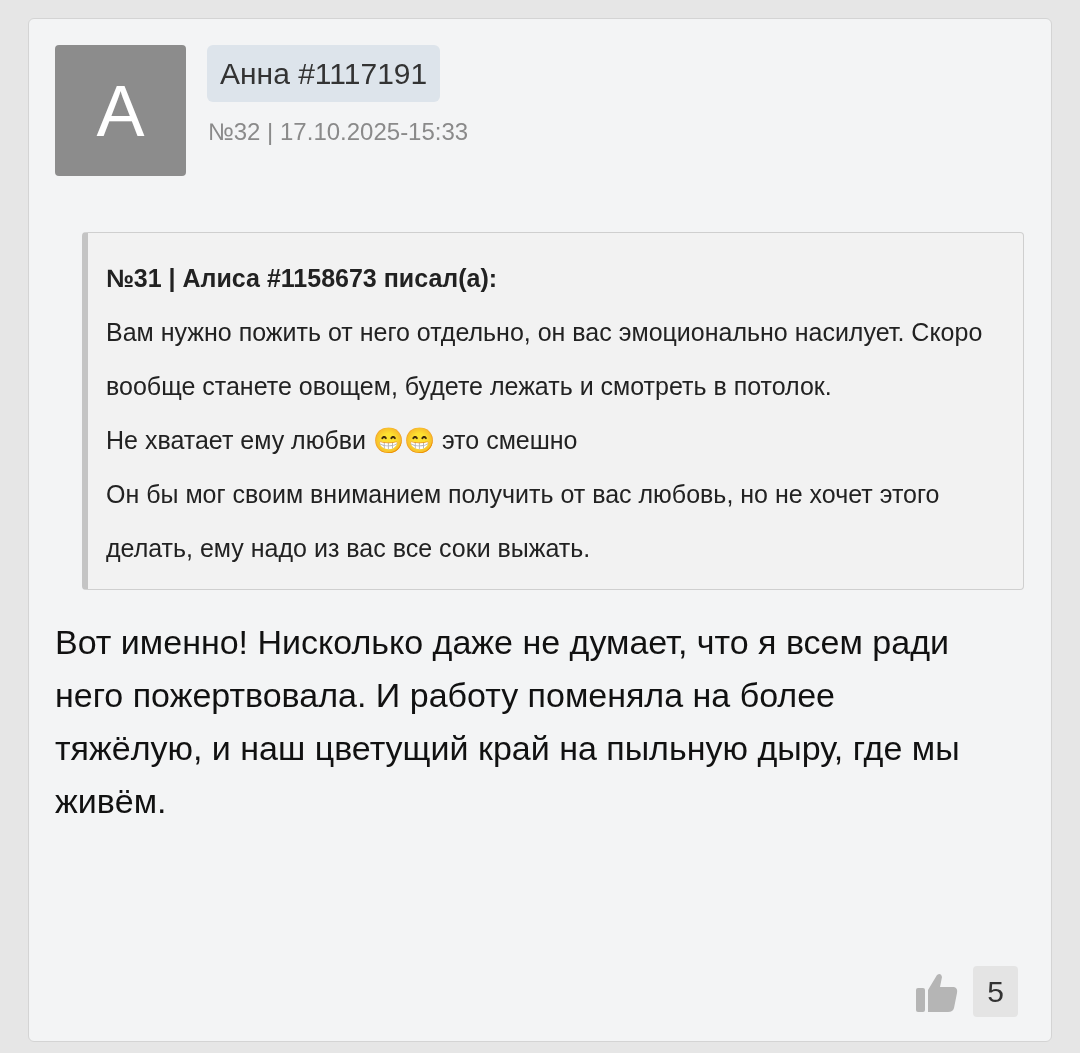 Image resolution: width=1080 pixels, height=1053 pixels. Describe the element at coordinates (120, 110) in the screenshot. I see `avatar: A` at that location.